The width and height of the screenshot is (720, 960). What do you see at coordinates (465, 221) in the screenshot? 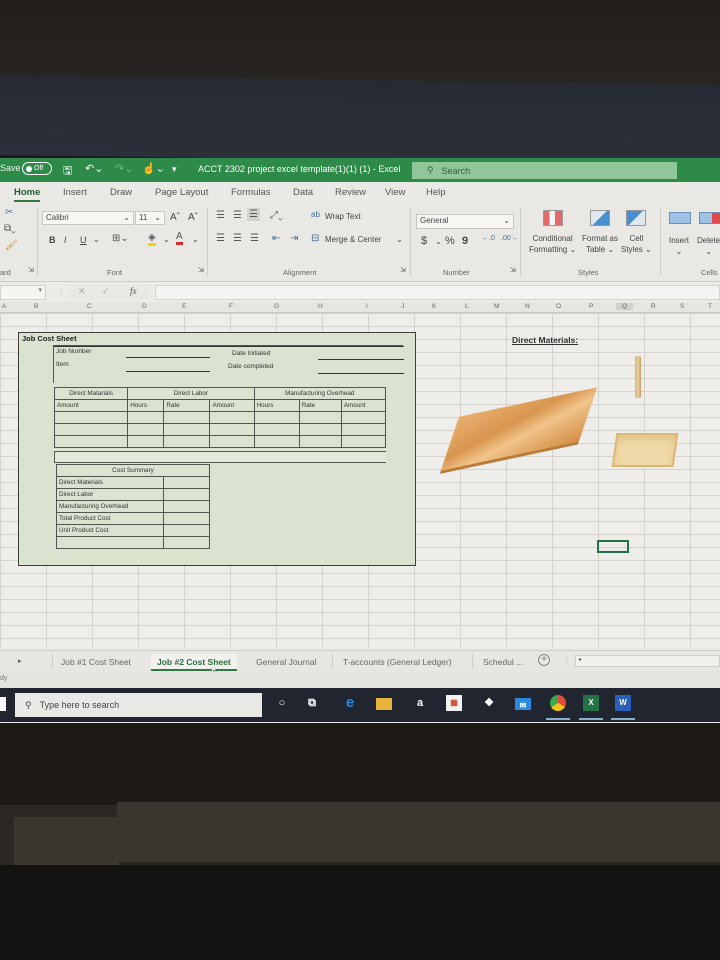
I see `number-format-select: General ⌄` at bounding box center [465, 221].